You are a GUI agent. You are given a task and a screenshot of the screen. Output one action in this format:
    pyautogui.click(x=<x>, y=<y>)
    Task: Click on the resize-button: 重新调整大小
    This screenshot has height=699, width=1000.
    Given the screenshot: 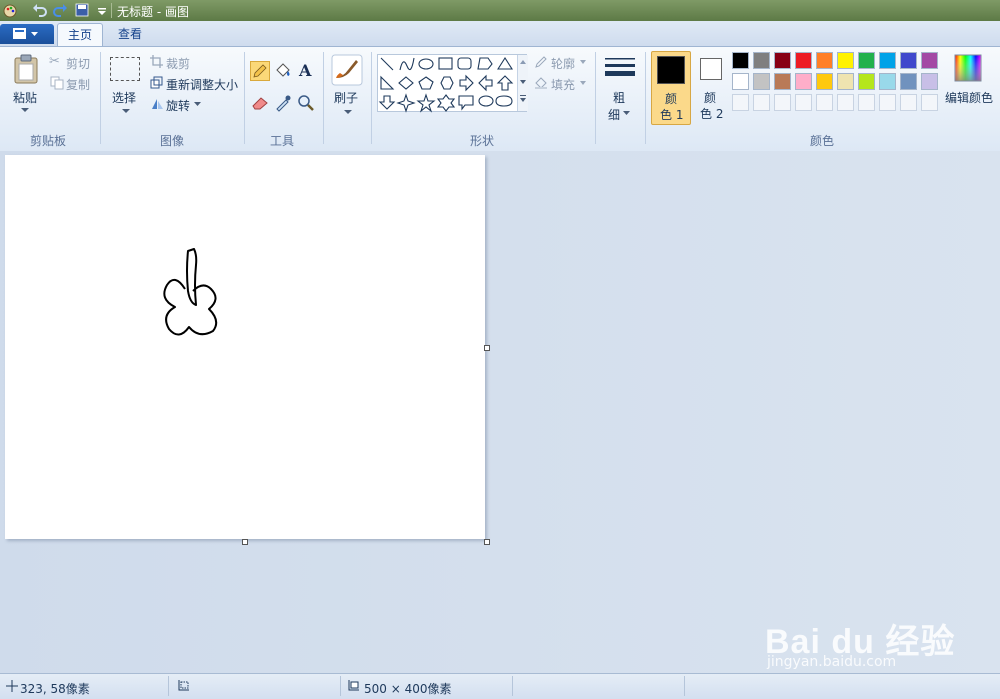 What is the action you would take?
    pyautogui.click(x=194, y=83)
    